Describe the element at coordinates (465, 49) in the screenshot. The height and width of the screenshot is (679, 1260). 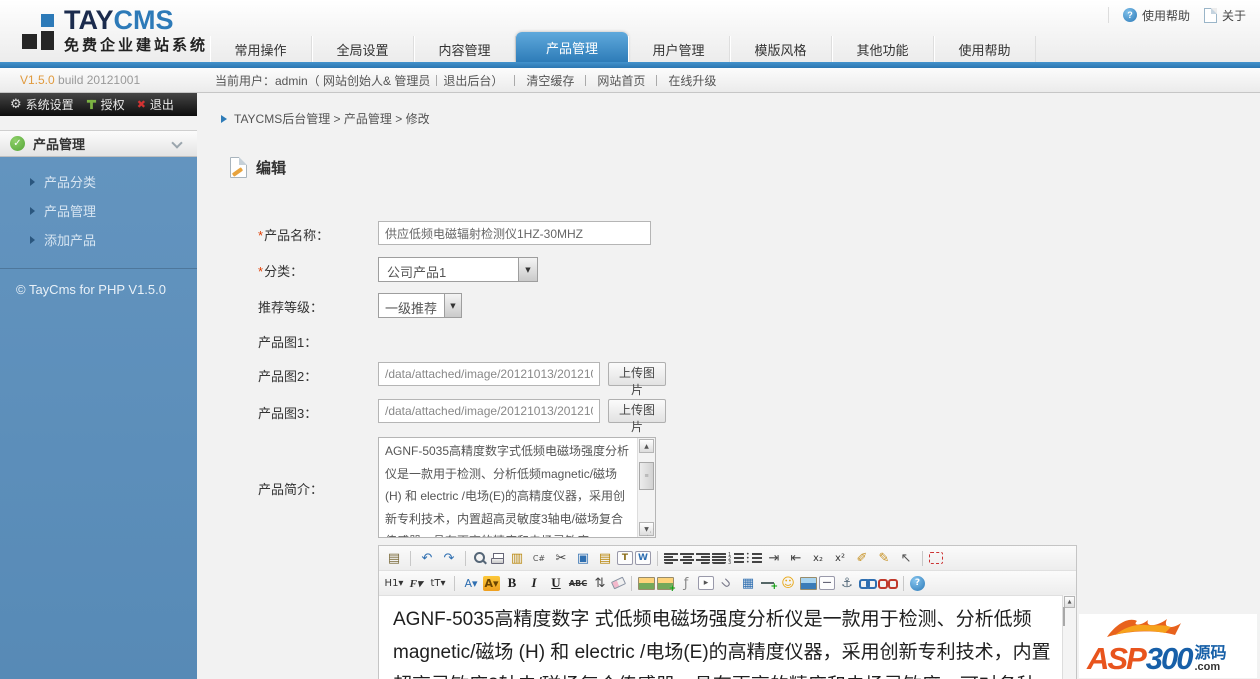
I see `tab-content-mgmt: 内容管理` at that location.